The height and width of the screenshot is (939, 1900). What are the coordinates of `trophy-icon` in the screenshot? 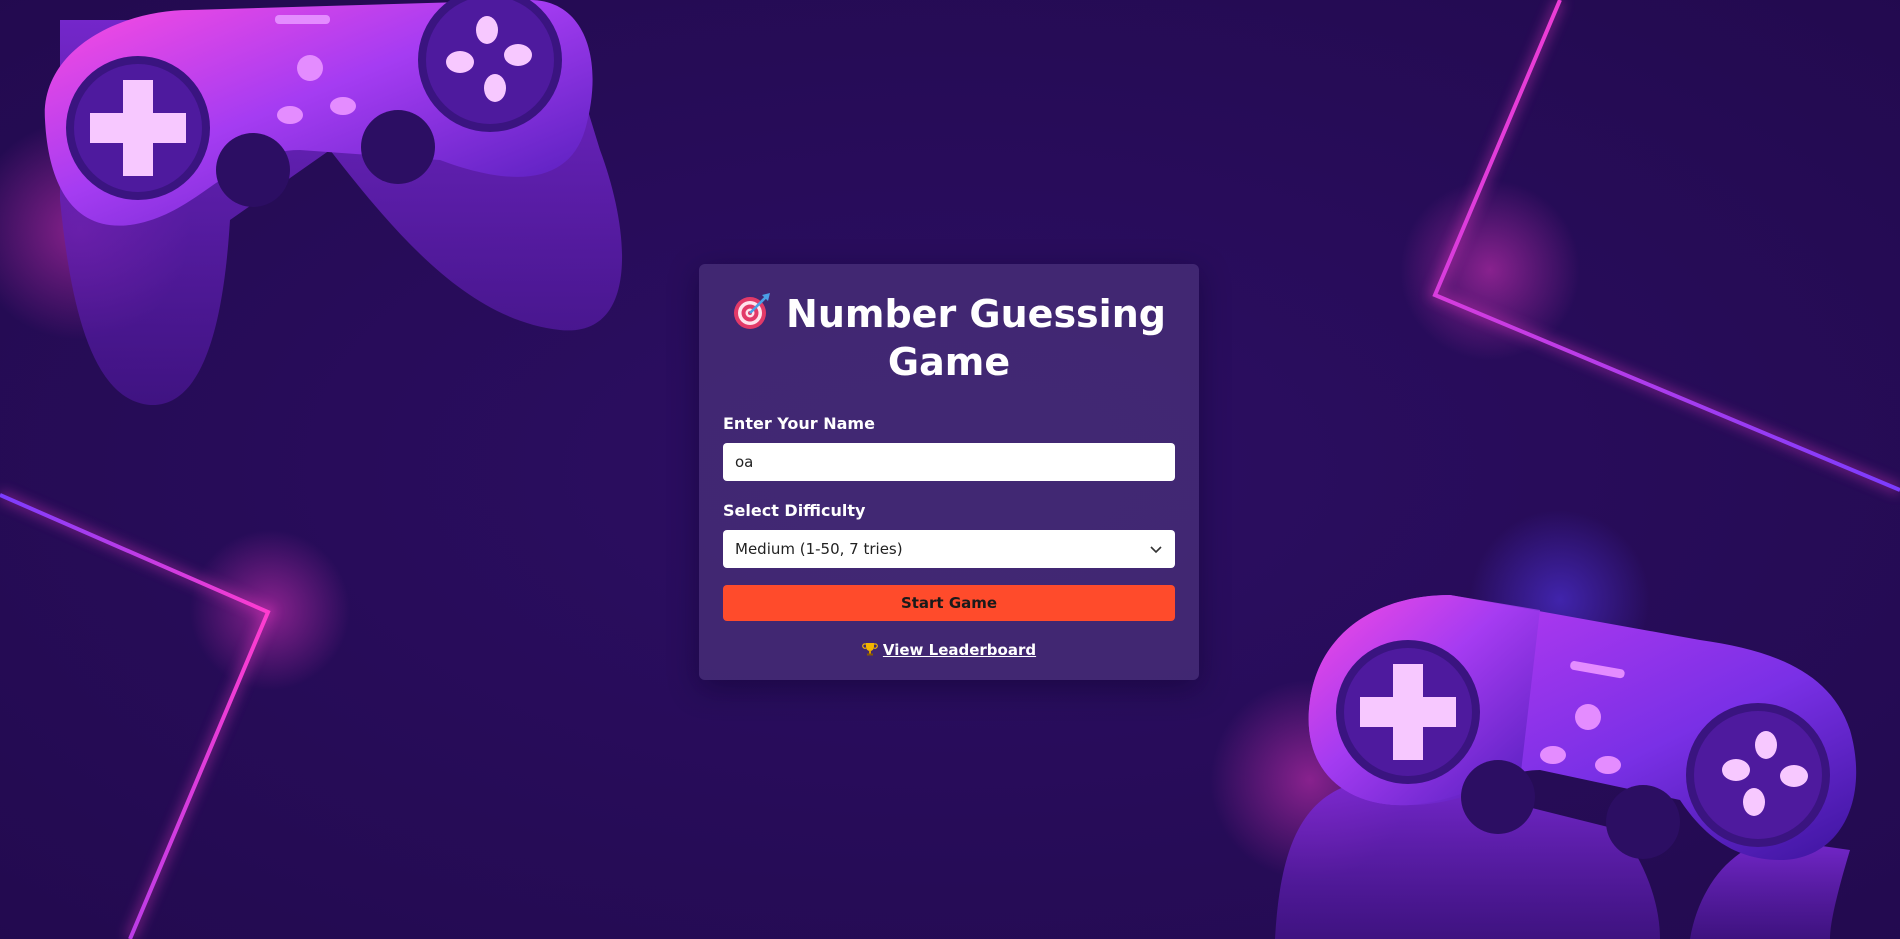 It's located at (870, 649).